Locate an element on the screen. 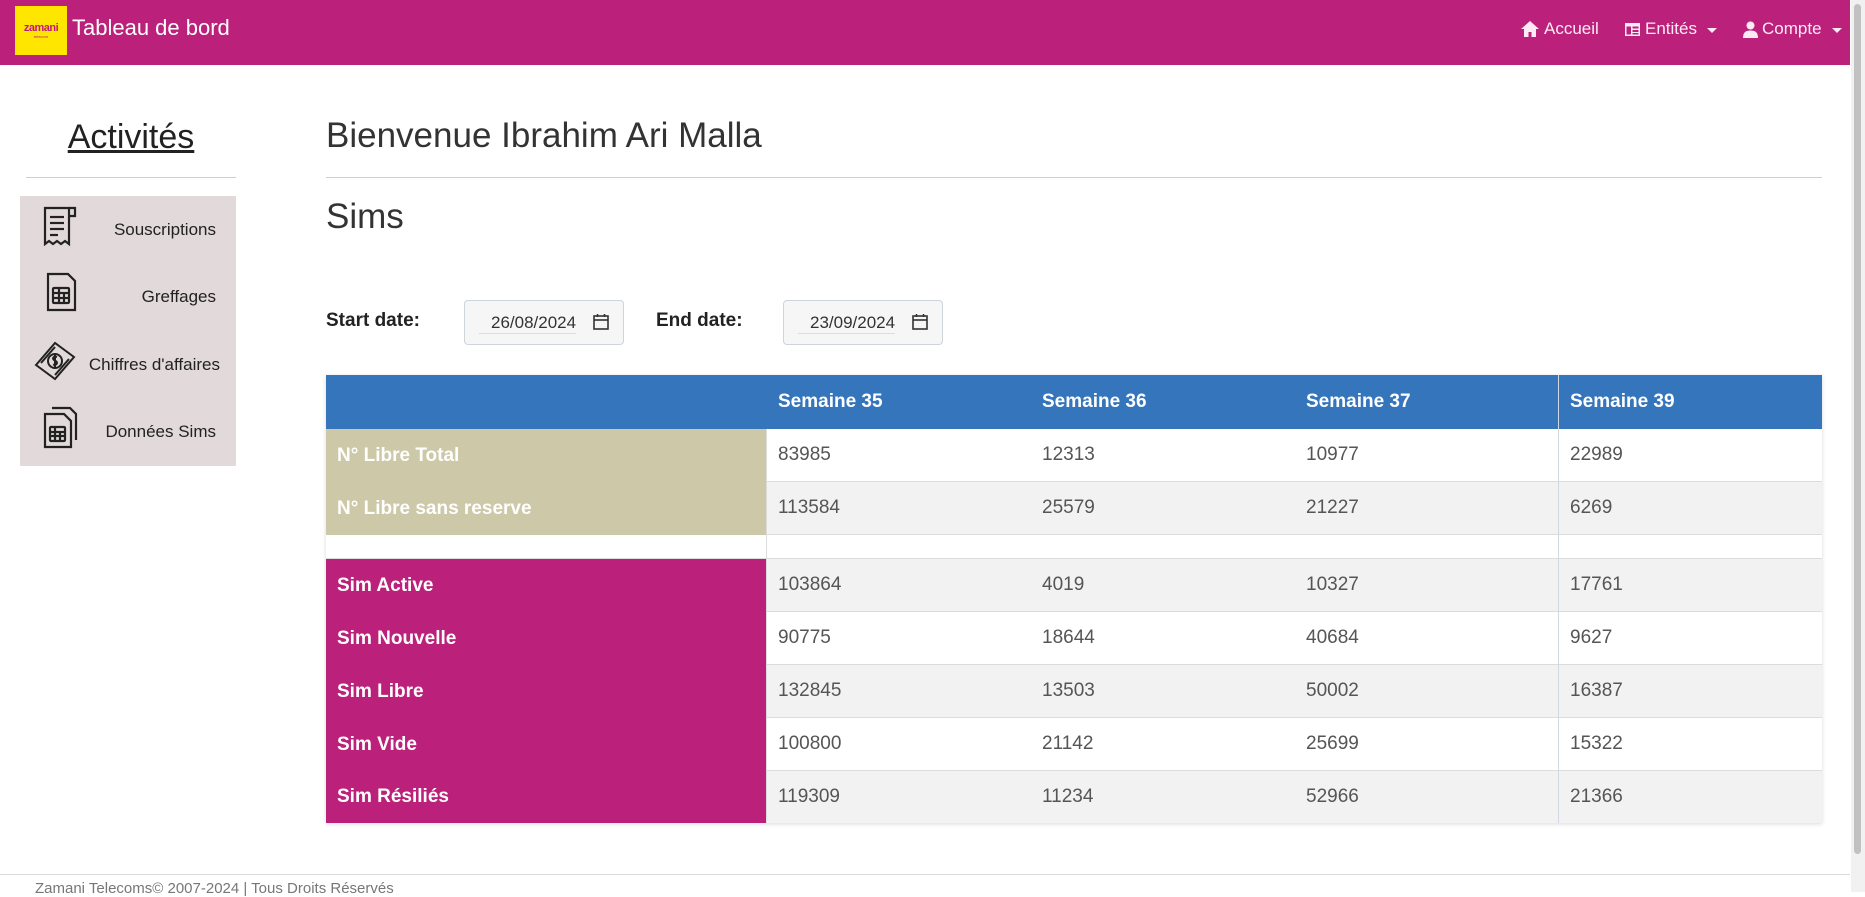  table-cell: 25699 is located at coordinates (1426, 744).